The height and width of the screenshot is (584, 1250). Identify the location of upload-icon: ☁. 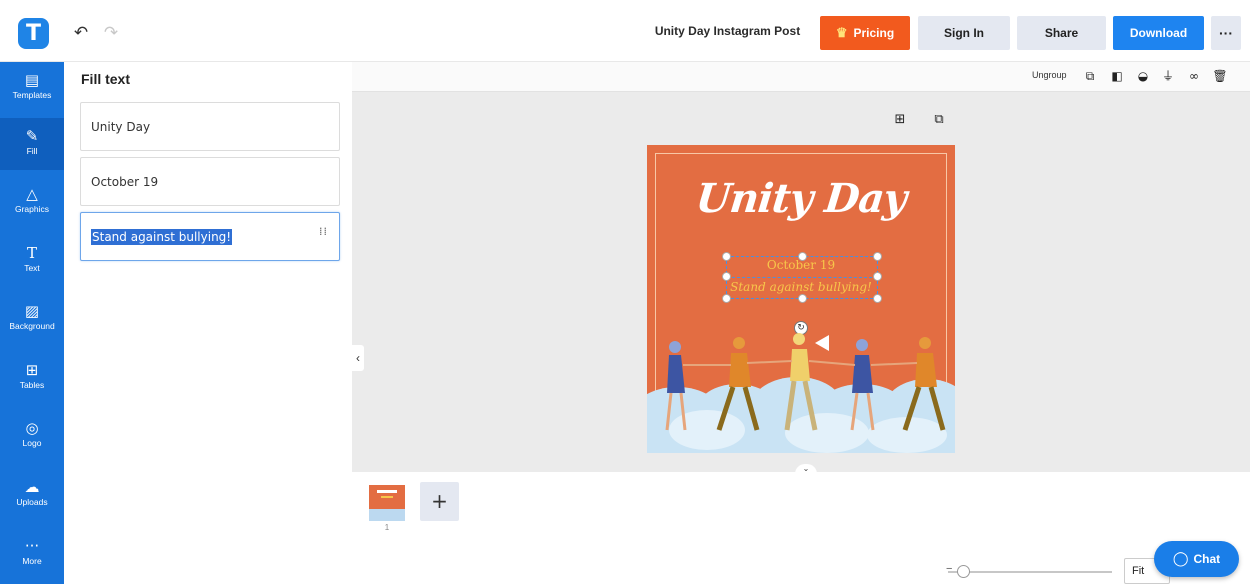
(32, 487).